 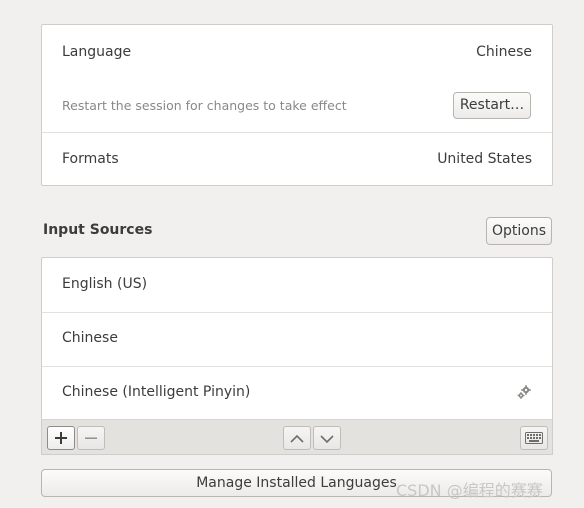 I want to click on remove-input-source-button, so click(x=91, y=438).